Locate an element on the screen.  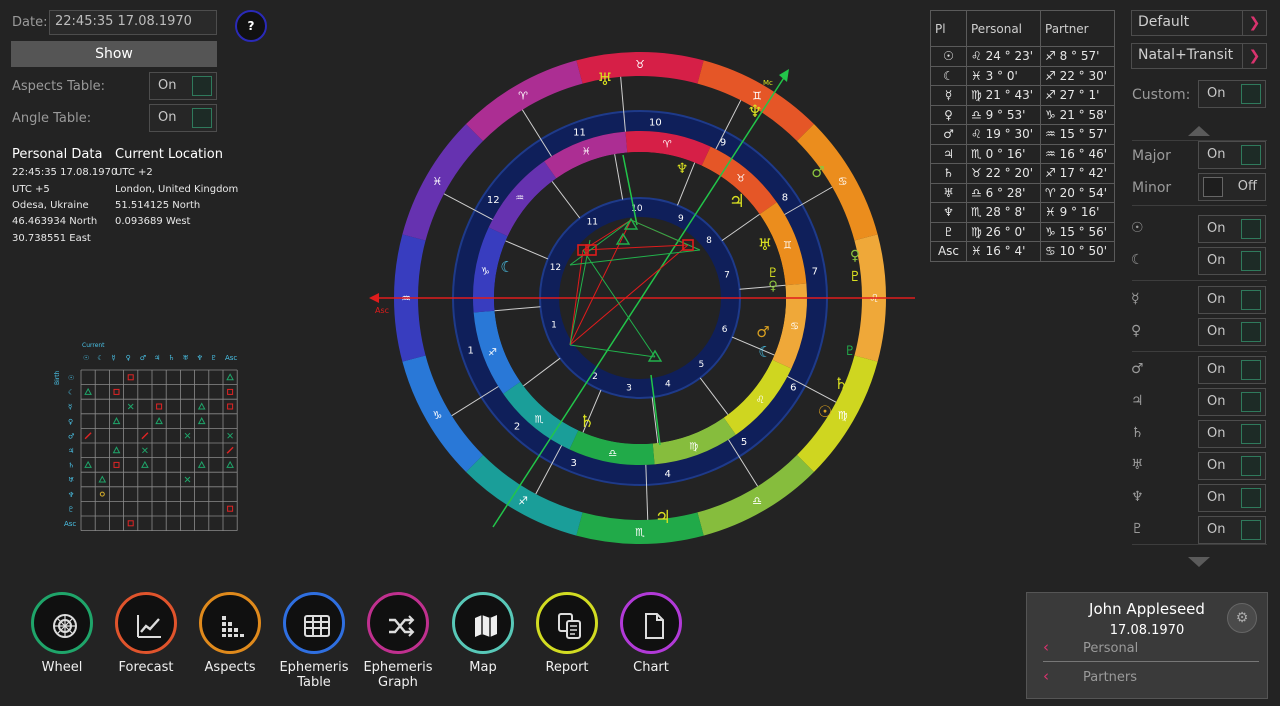
planet-glyph: ♇ is located at coordinates (855, 277).